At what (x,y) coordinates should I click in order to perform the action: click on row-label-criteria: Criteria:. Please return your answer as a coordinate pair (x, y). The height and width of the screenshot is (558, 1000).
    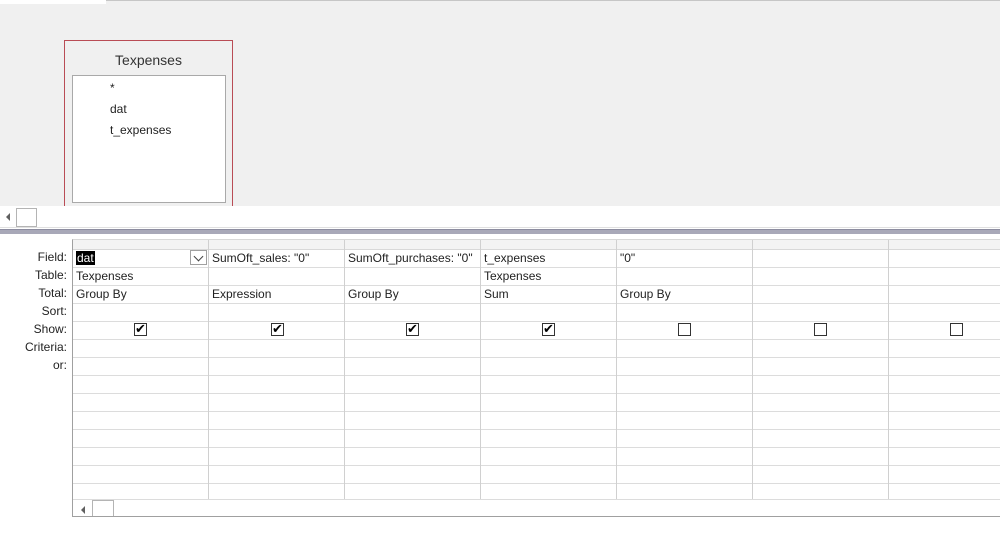
    Looking at the image, I should click on (45, 347).